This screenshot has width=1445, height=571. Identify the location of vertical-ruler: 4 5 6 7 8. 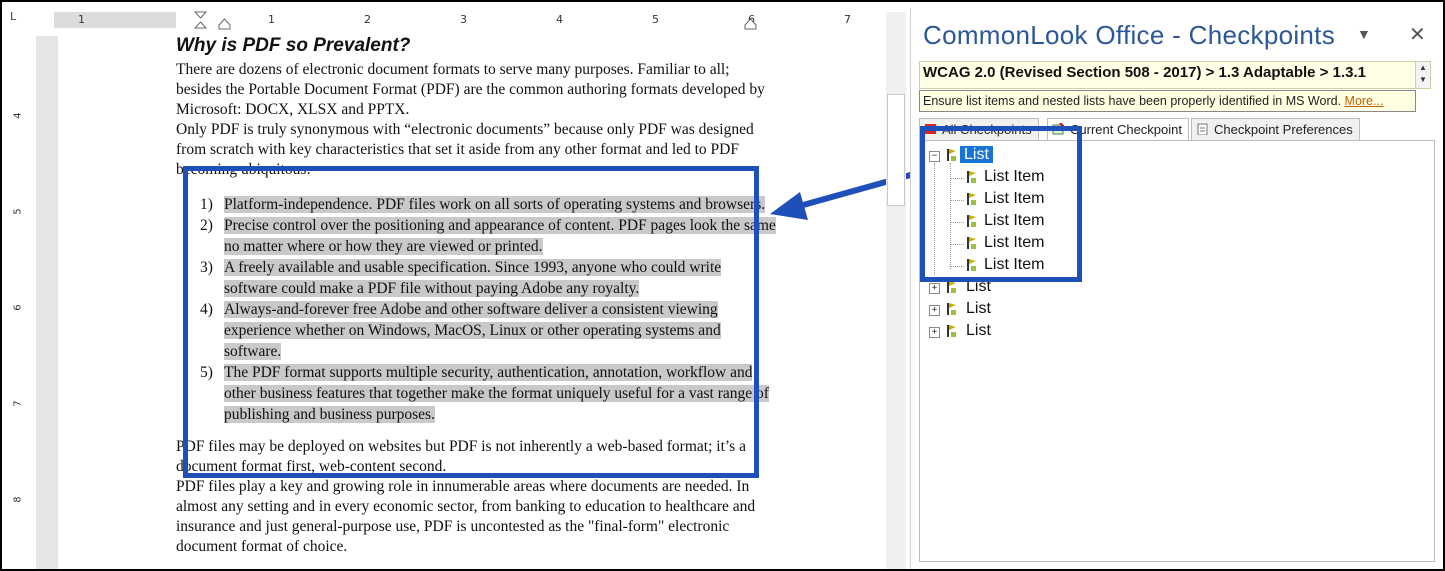
(20, 302).